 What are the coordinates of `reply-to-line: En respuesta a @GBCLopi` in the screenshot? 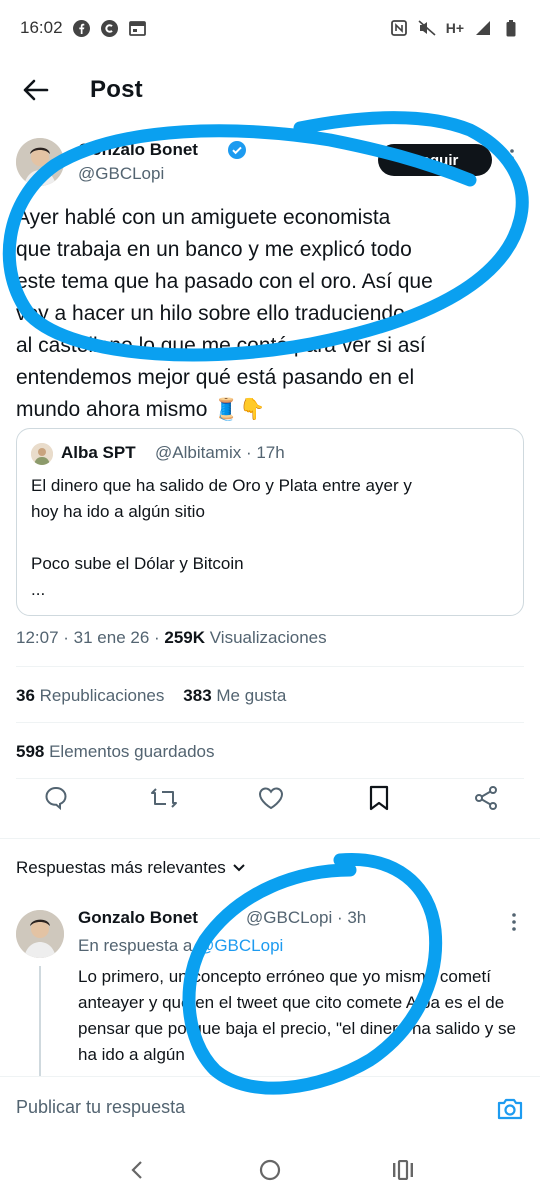 It's located at (180, 946).